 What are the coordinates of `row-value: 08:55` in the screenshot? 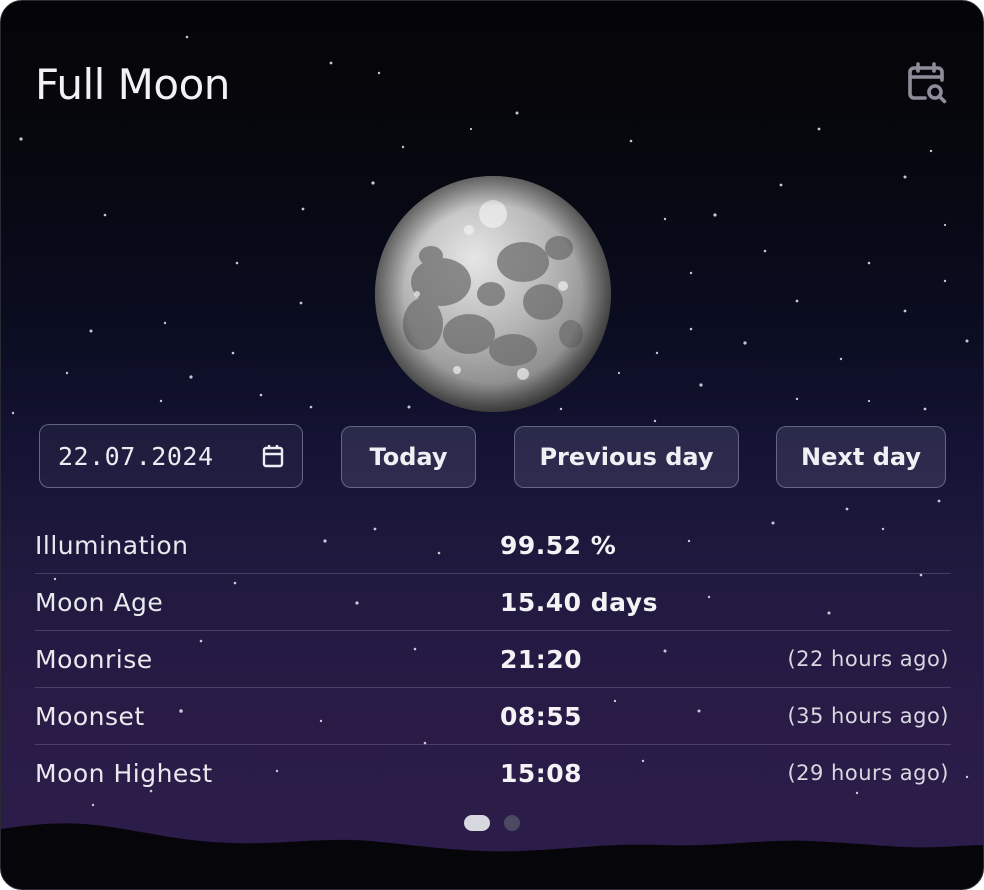 It's located at (541, 716).